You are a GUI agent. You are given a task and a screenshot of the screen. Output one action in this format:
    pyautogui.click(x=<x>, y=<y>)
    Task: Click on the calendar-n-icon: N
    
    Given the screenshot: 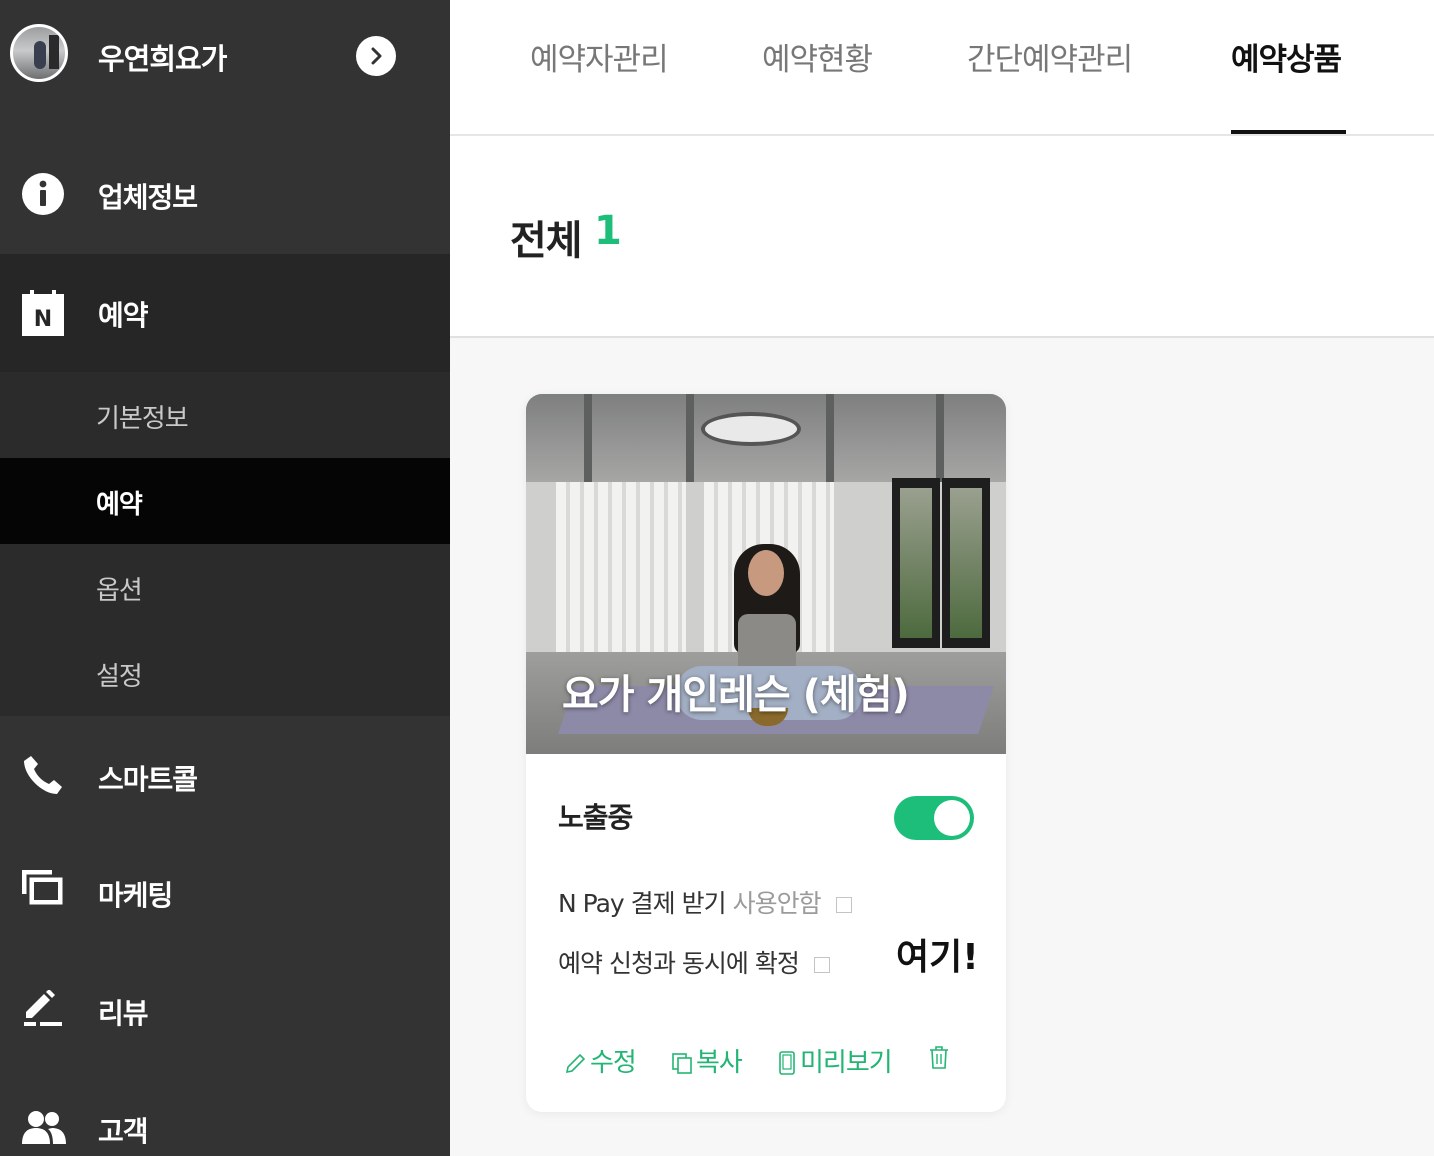 What is the action you would take?
    pyautogui.click(x=43, y=313)
    